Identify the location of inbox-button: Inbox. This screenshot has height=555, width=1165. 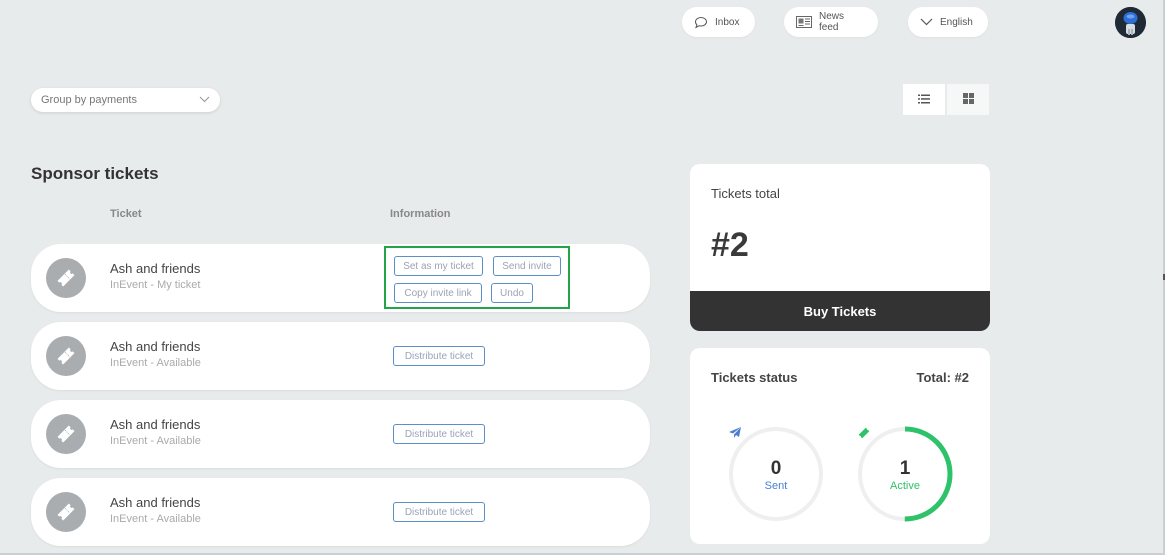
(718, 22).